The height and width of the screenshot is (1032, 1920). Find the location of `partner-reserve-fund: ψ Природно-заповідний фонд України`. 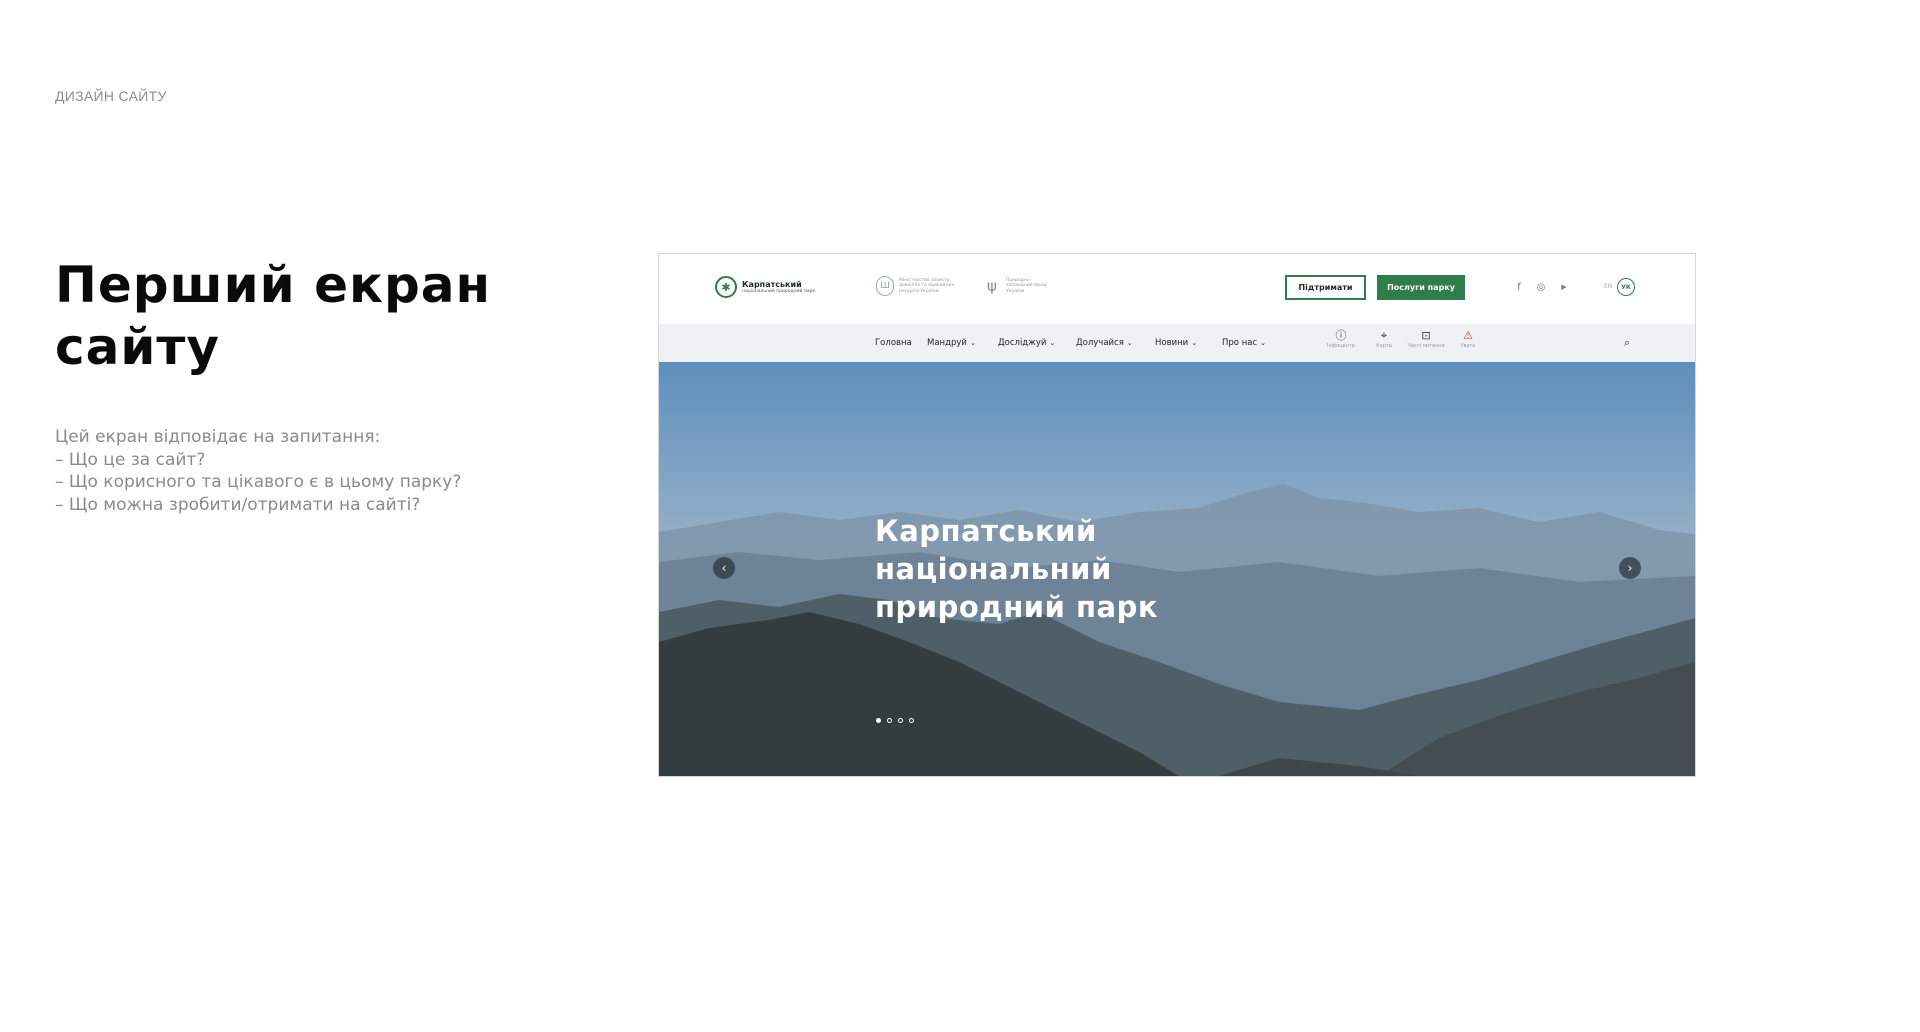

partner-reserve-fund: ψ Природно-заповідний фонд України is located at coordinates (1017, 286).